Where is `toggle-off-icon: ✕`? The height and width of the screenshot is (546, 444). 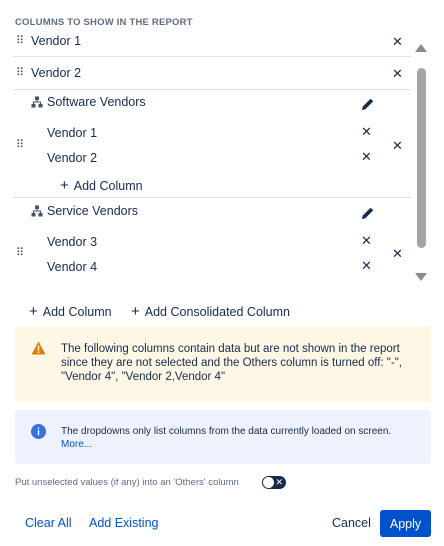 toggle-off-icon: ✕ is located at coordinates (279, 482).